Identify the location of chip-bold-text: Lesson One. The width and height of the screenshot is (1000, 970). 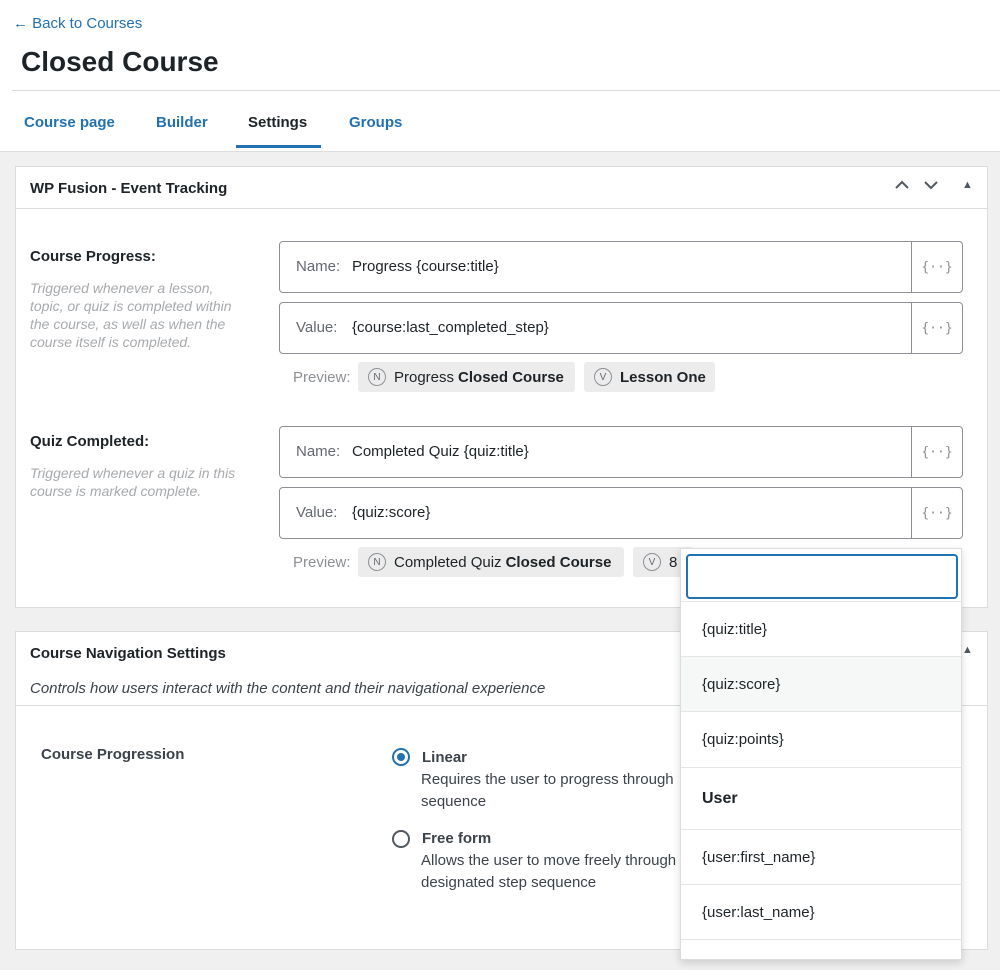
(663, 377).